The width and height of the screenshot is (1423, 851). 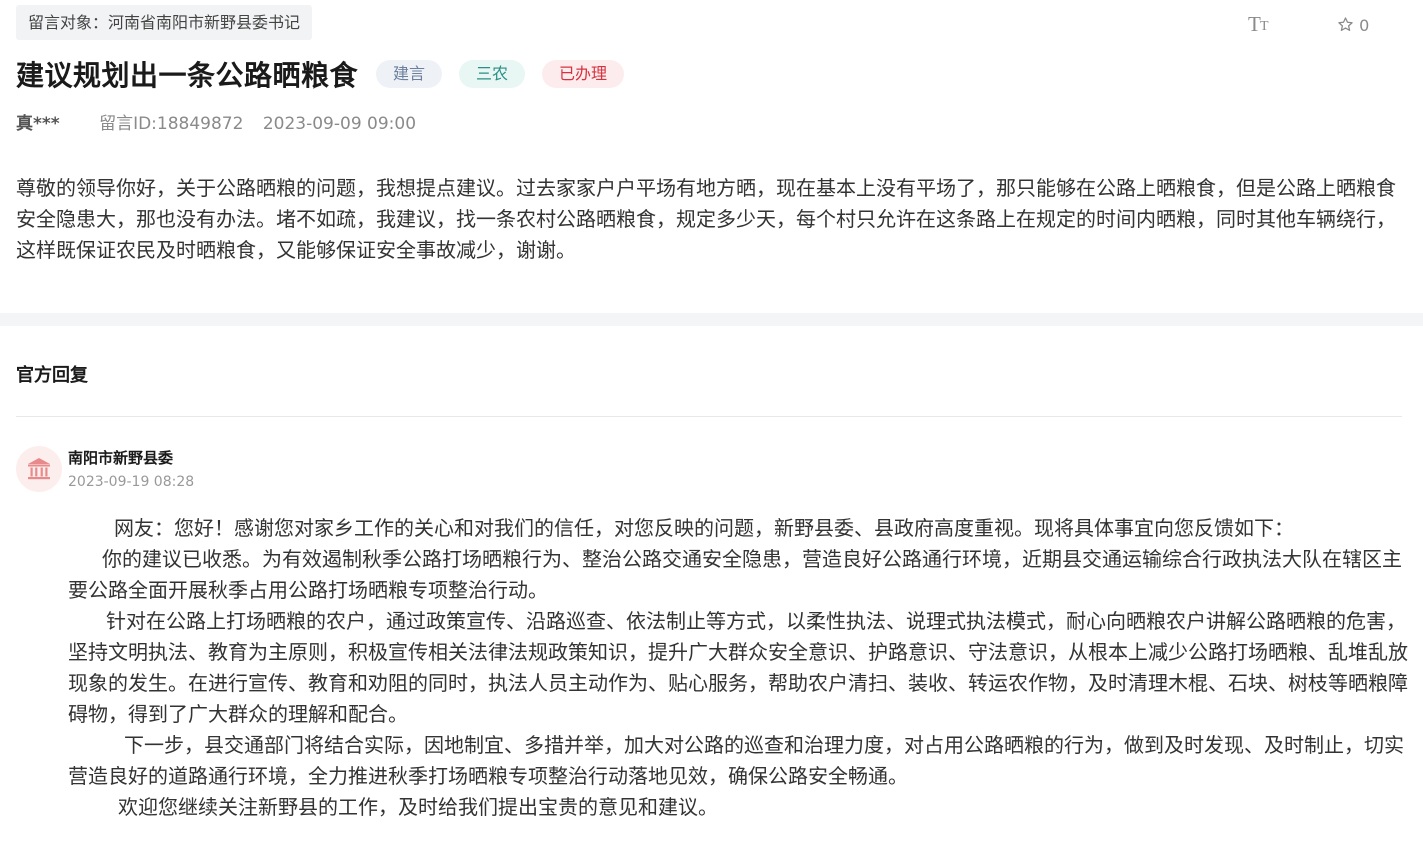 What do you see at coordinates (121, 458) in the screenshot?
I see `replier-name: 南阳市新野县委` at bounding box center [121, 458].